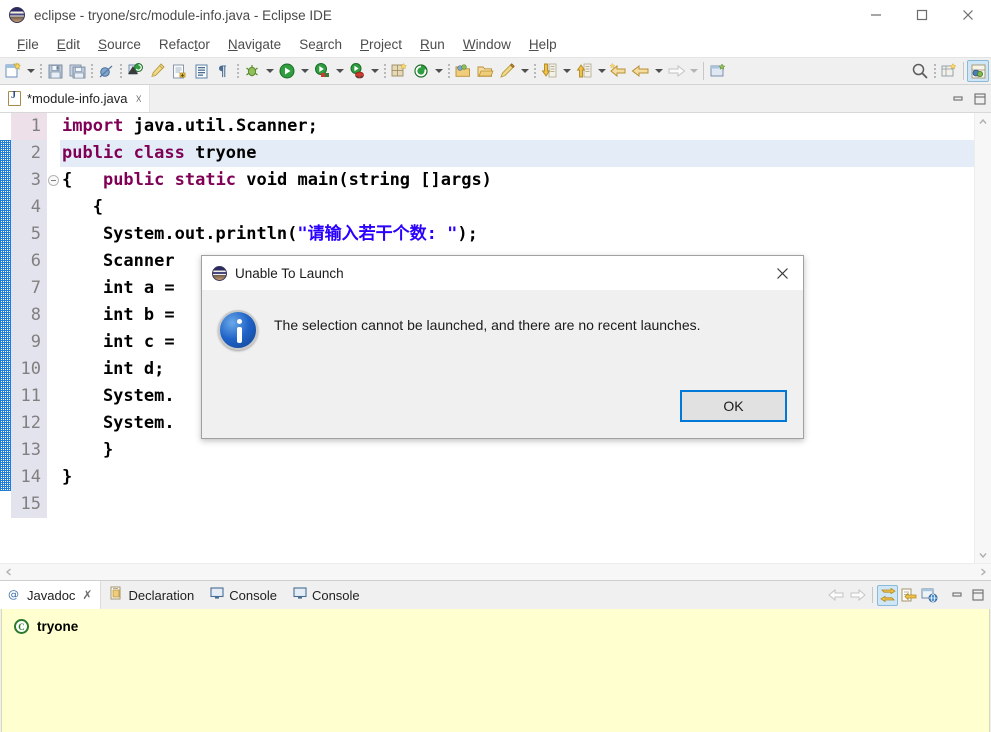  I want to click on back-dropdown-arrow, so click(658, 71).